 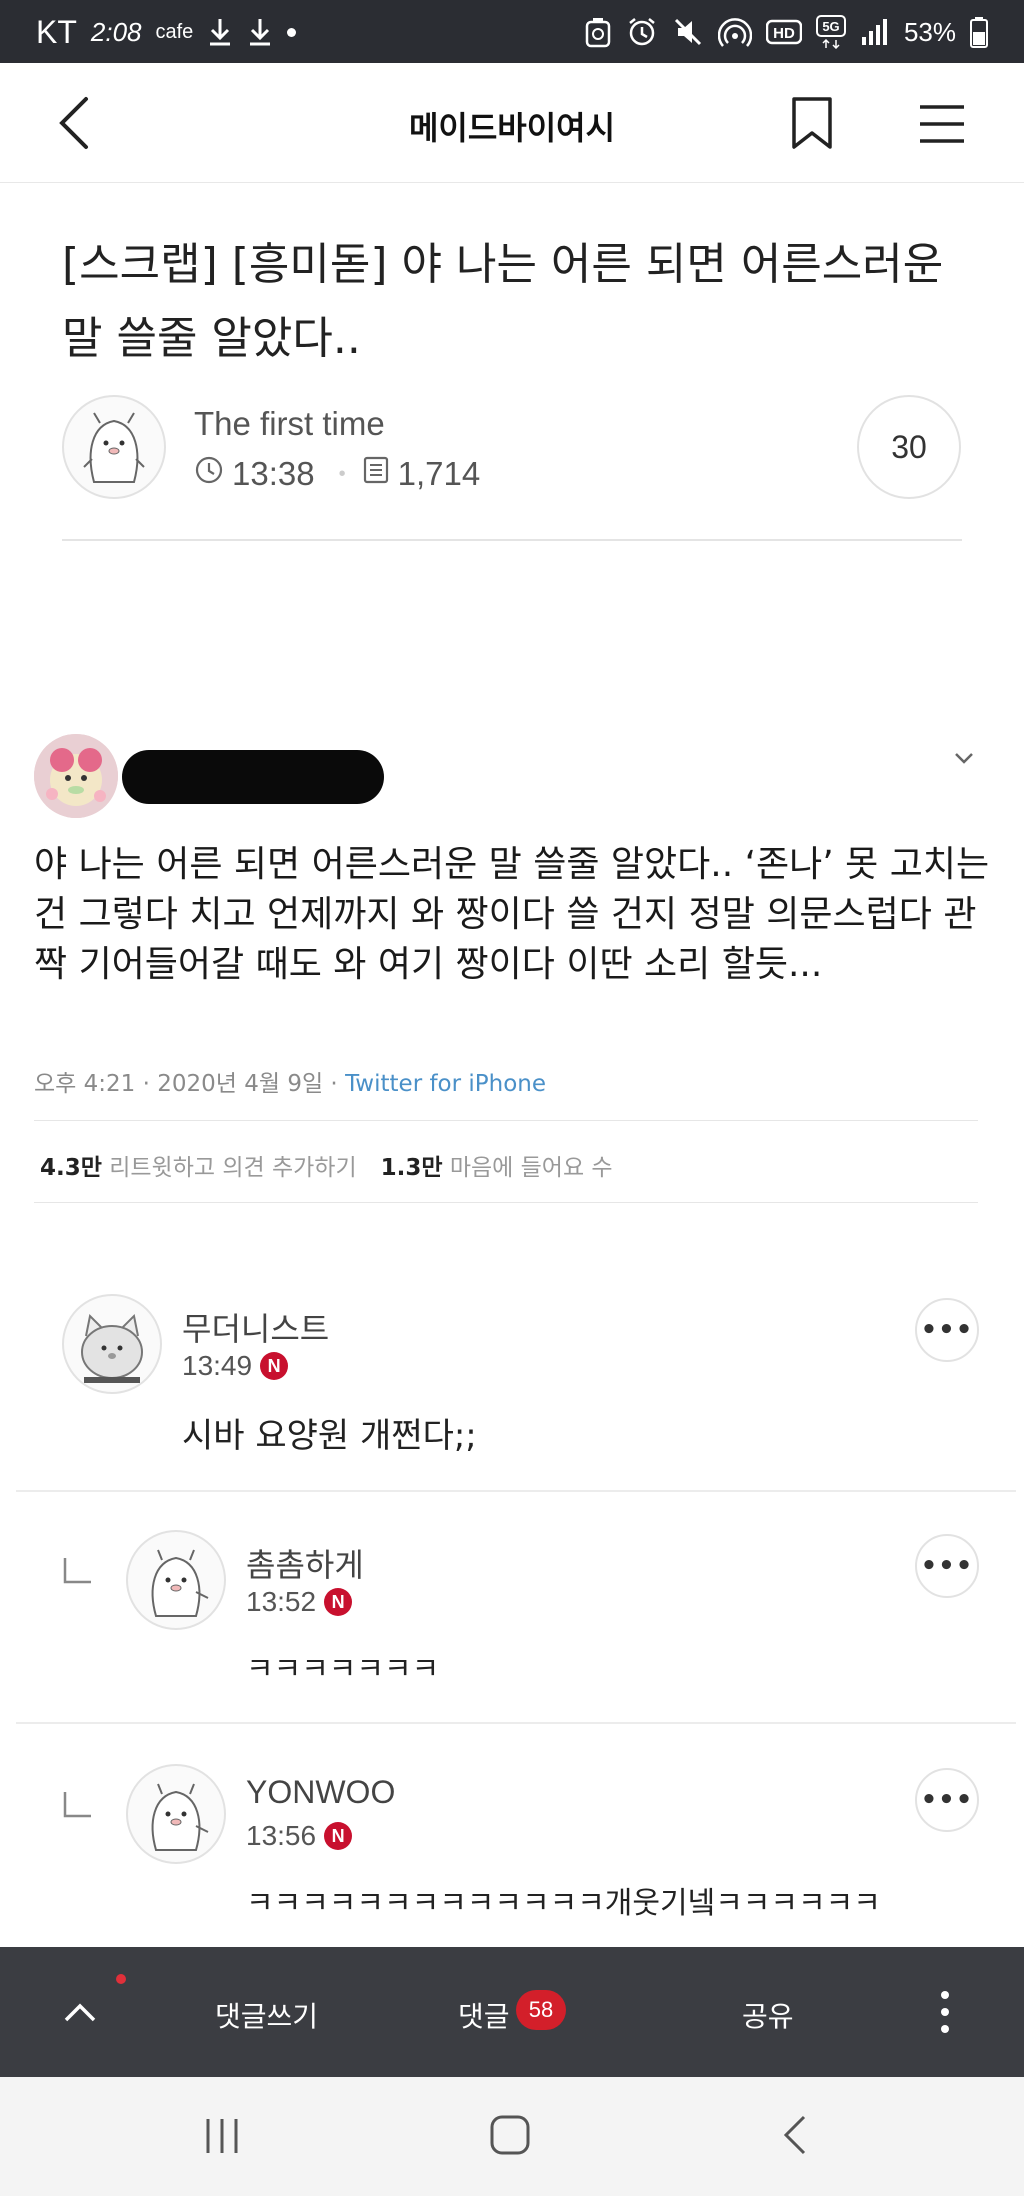 What do you see at coordinates (233, 1168) in the screenshot?
I see `retweet-label: 리트윗하고 의견 추가하기` at bounding box center [233, 1168].